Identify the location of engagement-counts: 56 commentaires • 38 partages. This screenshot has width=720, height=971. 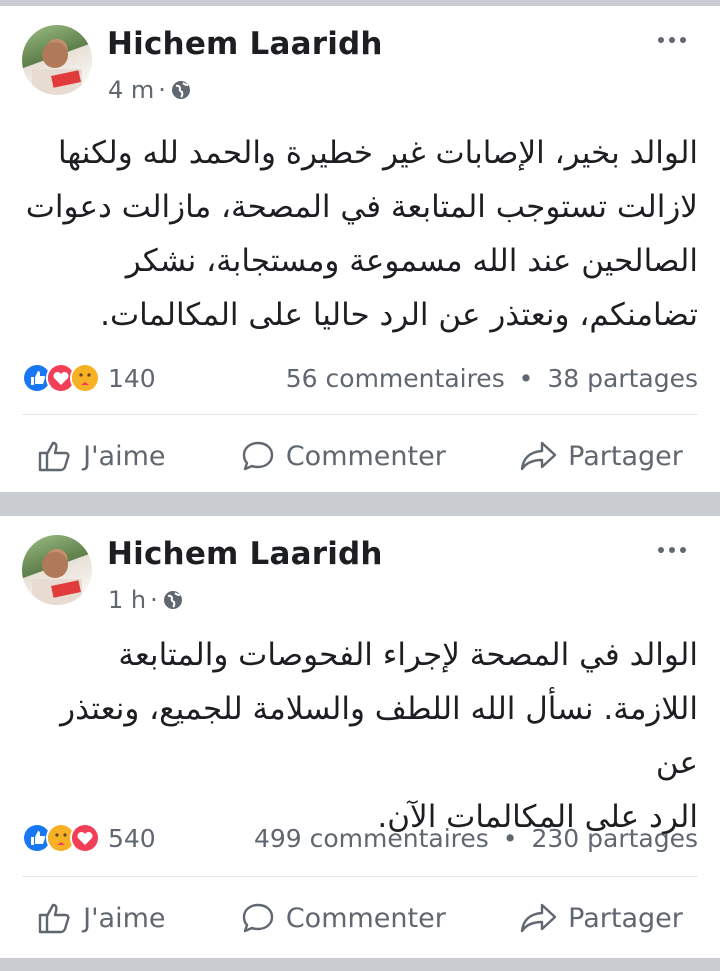
(492, 378).